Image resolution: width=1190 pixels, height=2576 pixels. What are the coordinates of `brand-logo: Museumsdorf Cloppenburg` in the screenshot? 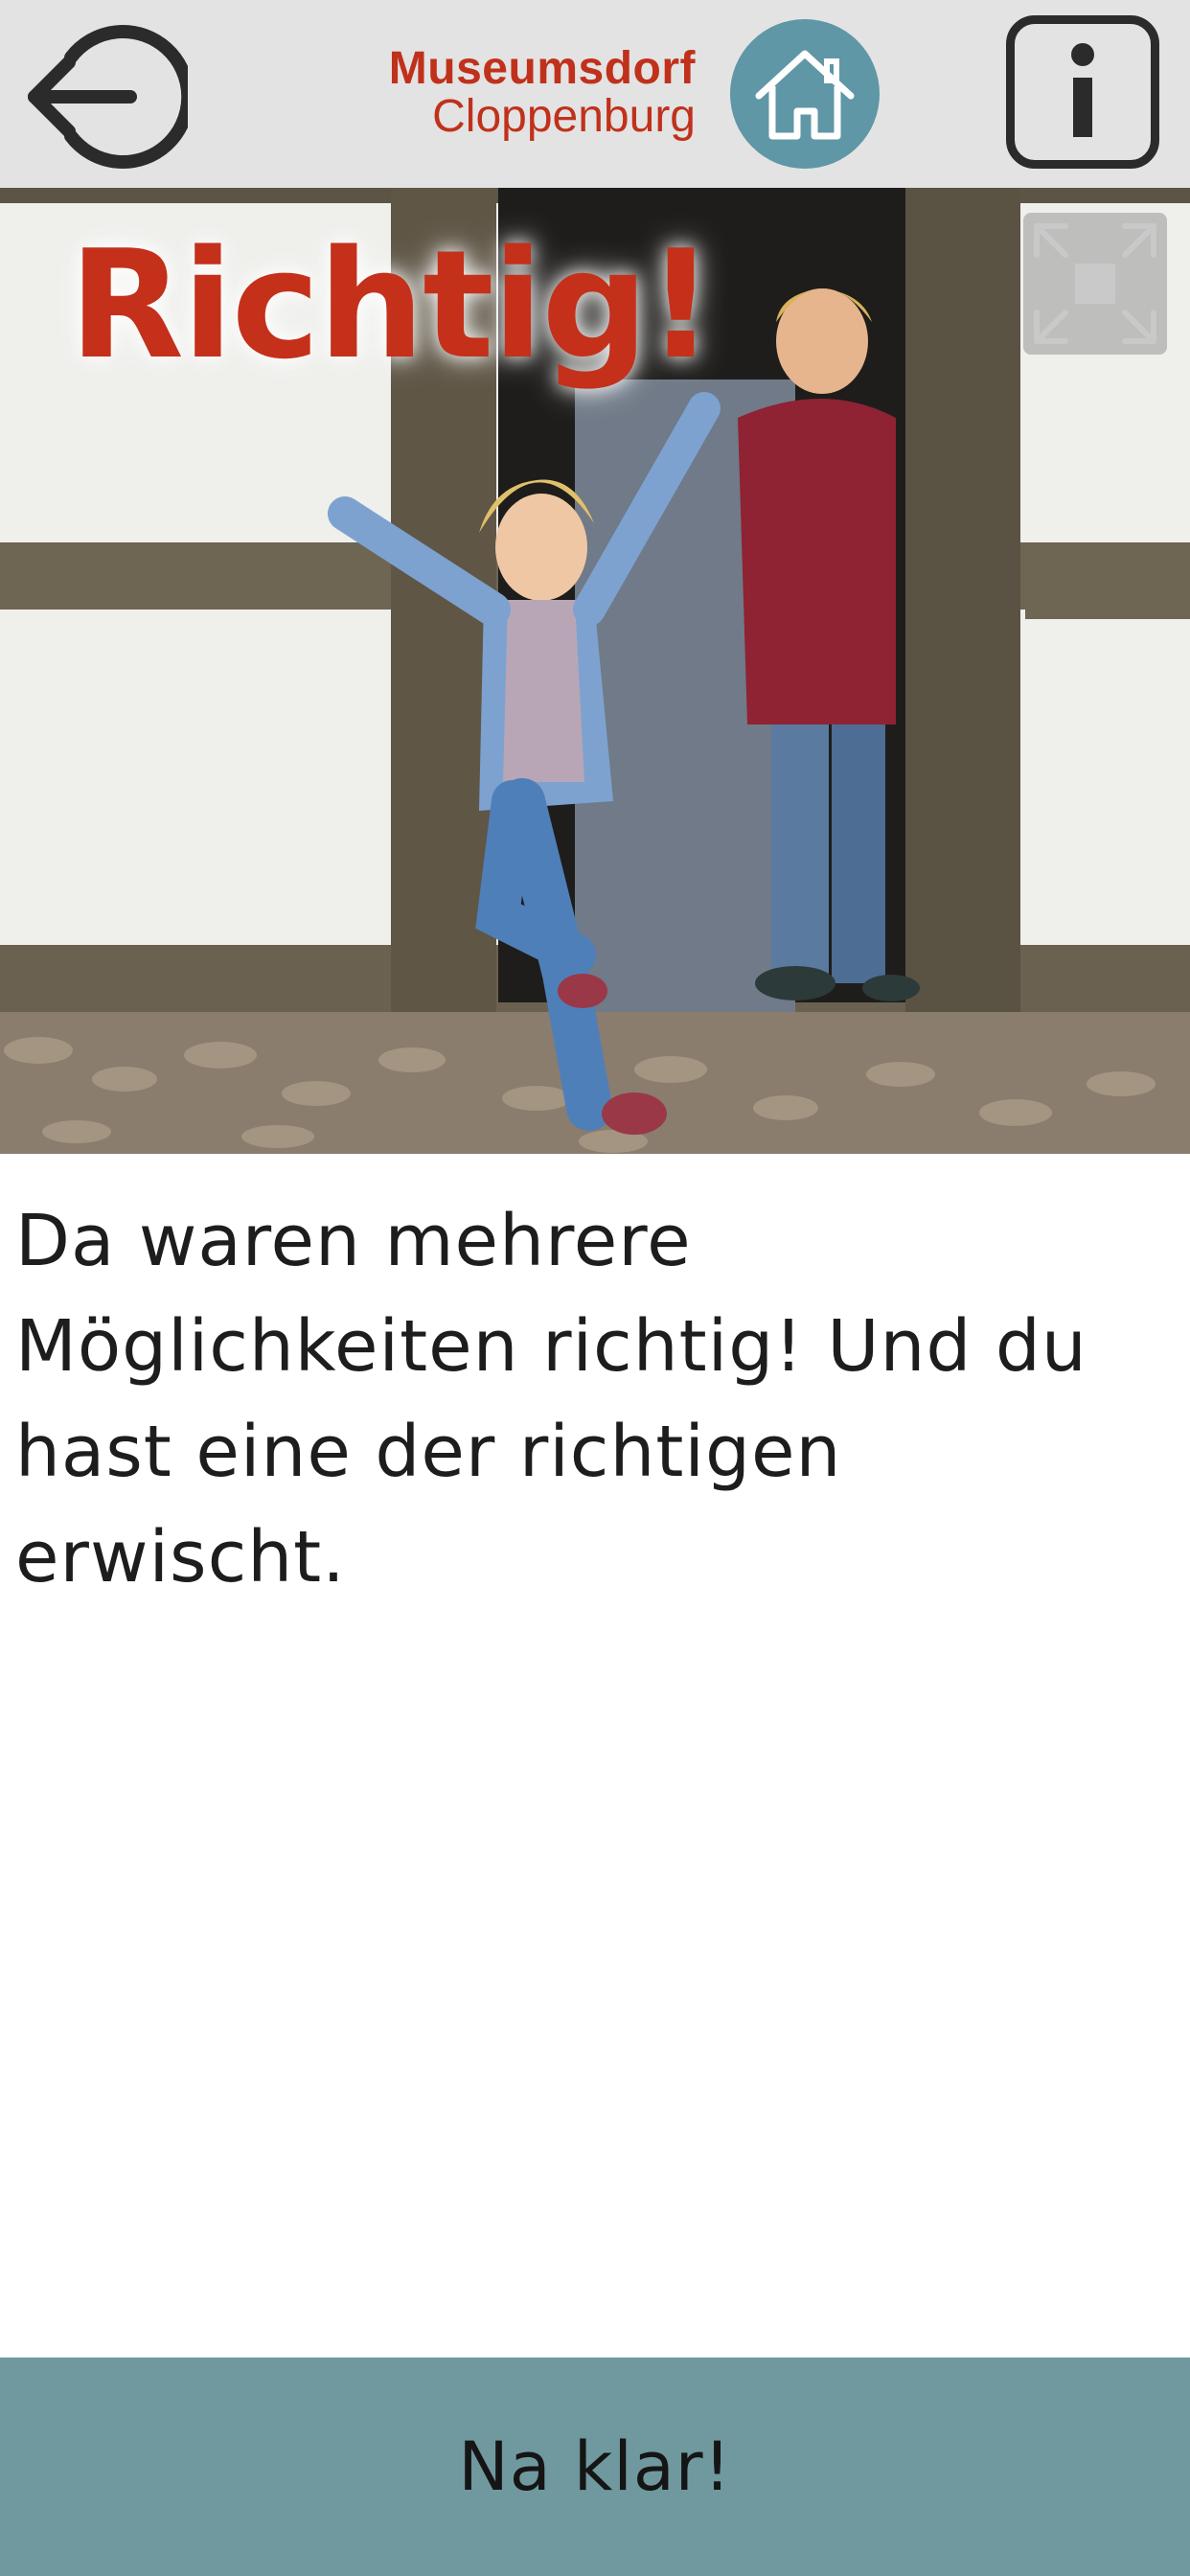 It's located at (530, 93).